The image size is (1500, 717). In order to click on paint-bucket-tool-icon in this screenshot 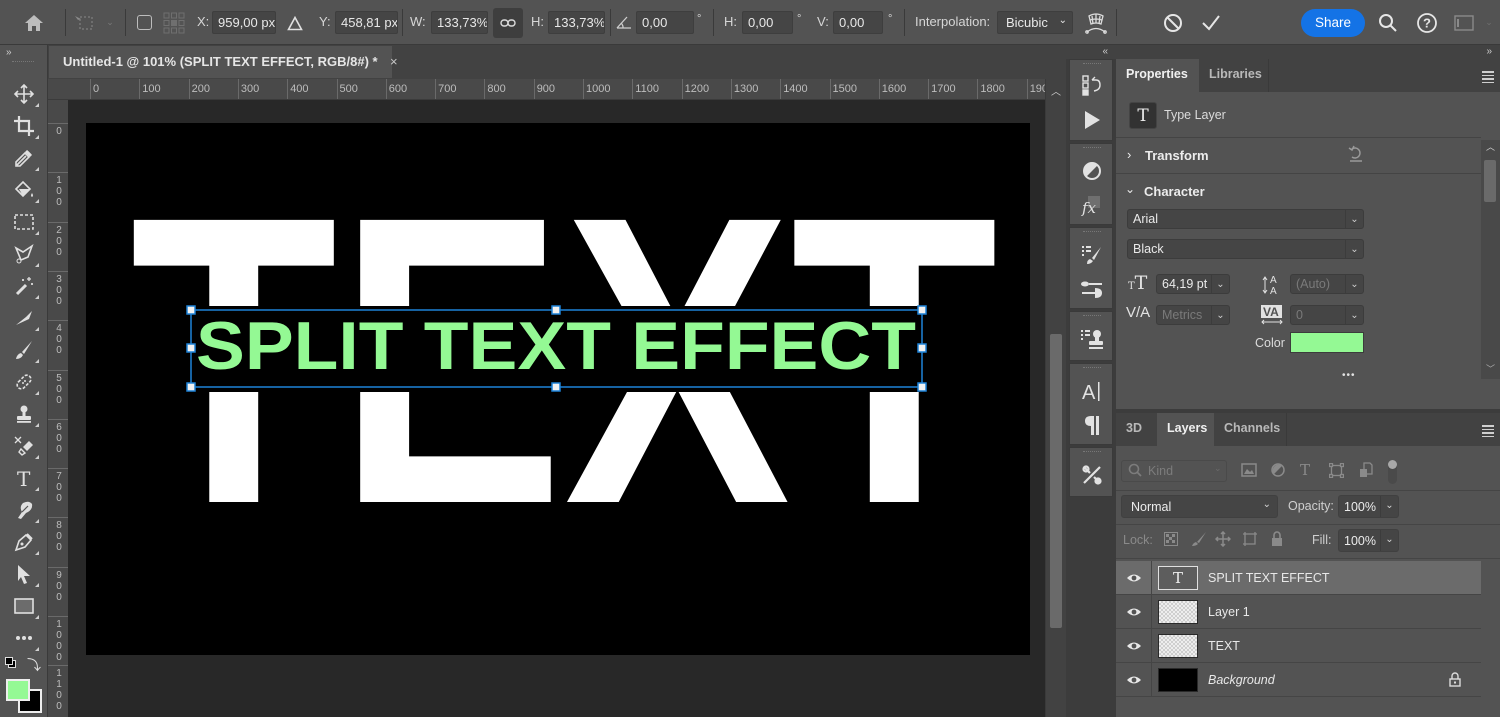, I will do `click(24, 190)`.